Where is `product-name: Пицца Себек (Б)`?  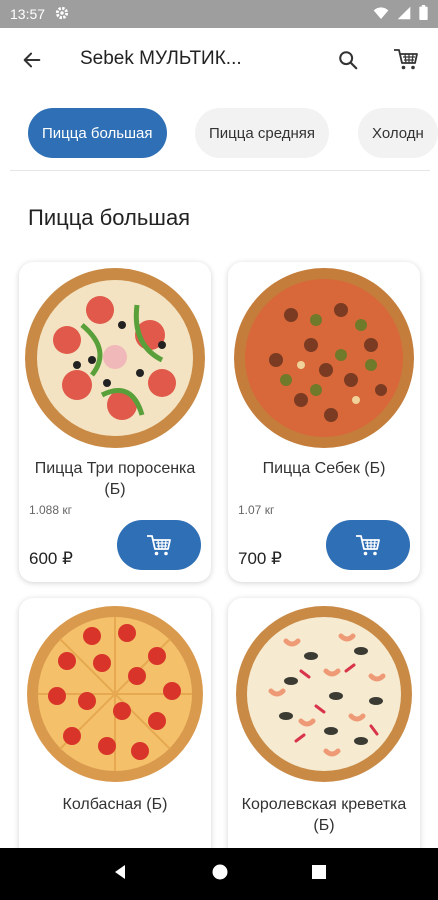
product-name: Пицца Себек (Б) is located at coordinates (324, 468).